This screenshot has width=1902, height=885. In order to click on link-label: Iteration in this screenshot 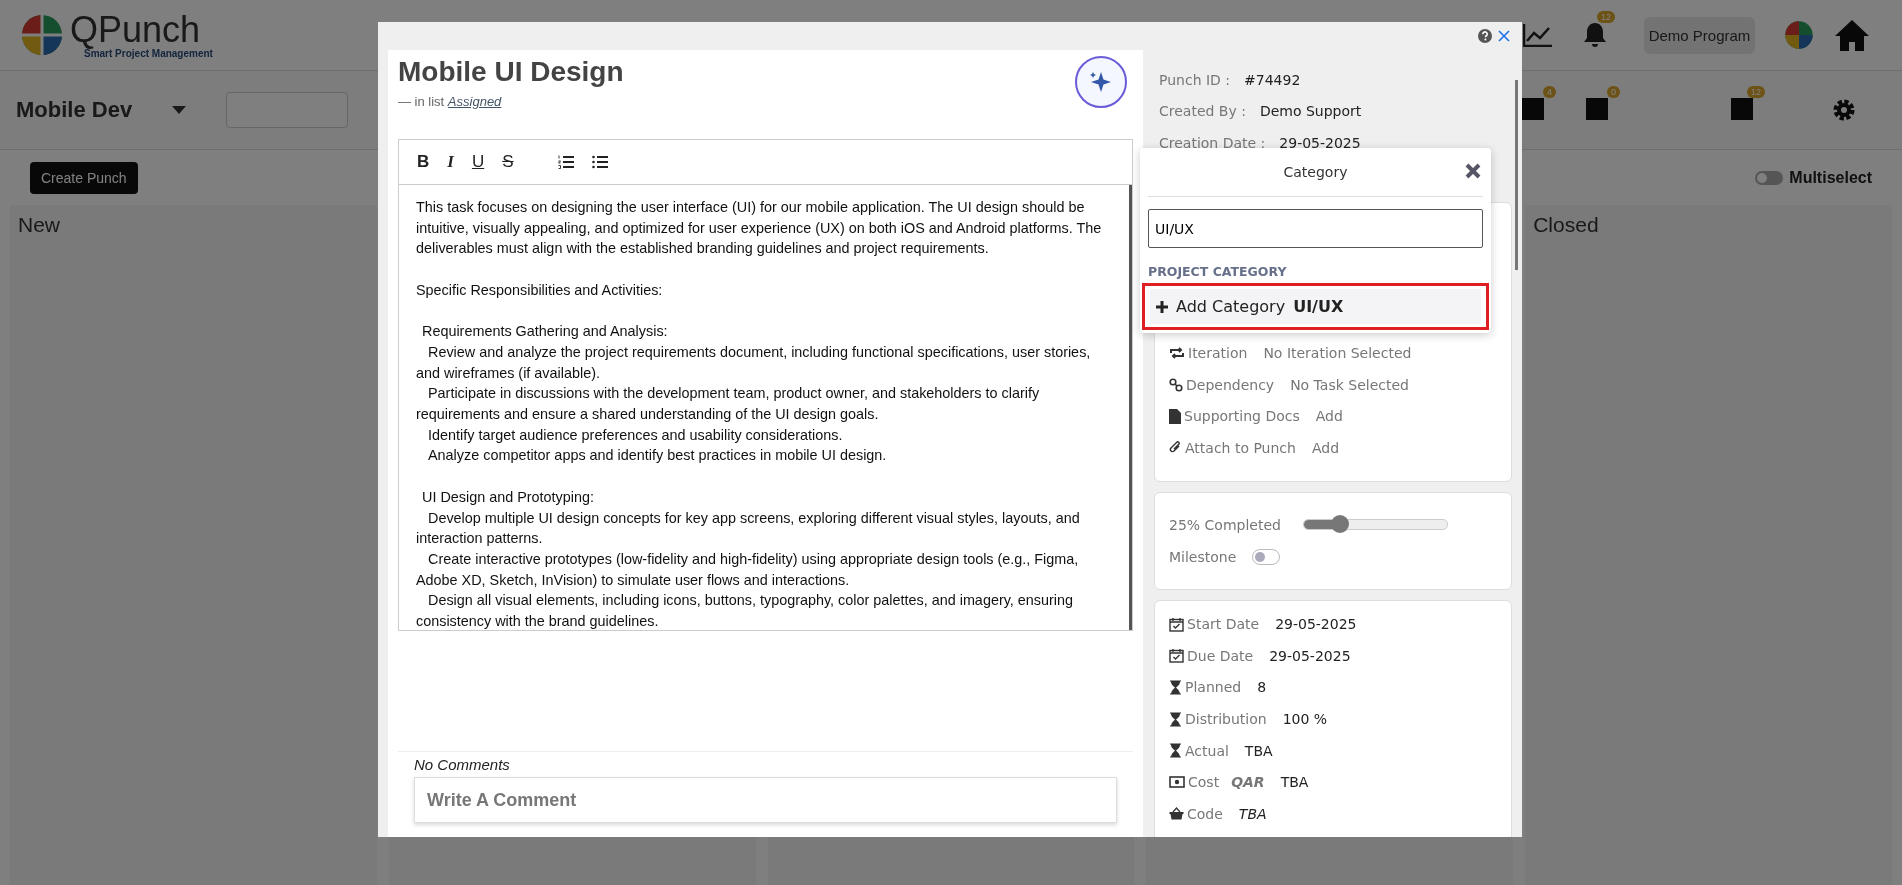, I will do `click(1218, 353)`.